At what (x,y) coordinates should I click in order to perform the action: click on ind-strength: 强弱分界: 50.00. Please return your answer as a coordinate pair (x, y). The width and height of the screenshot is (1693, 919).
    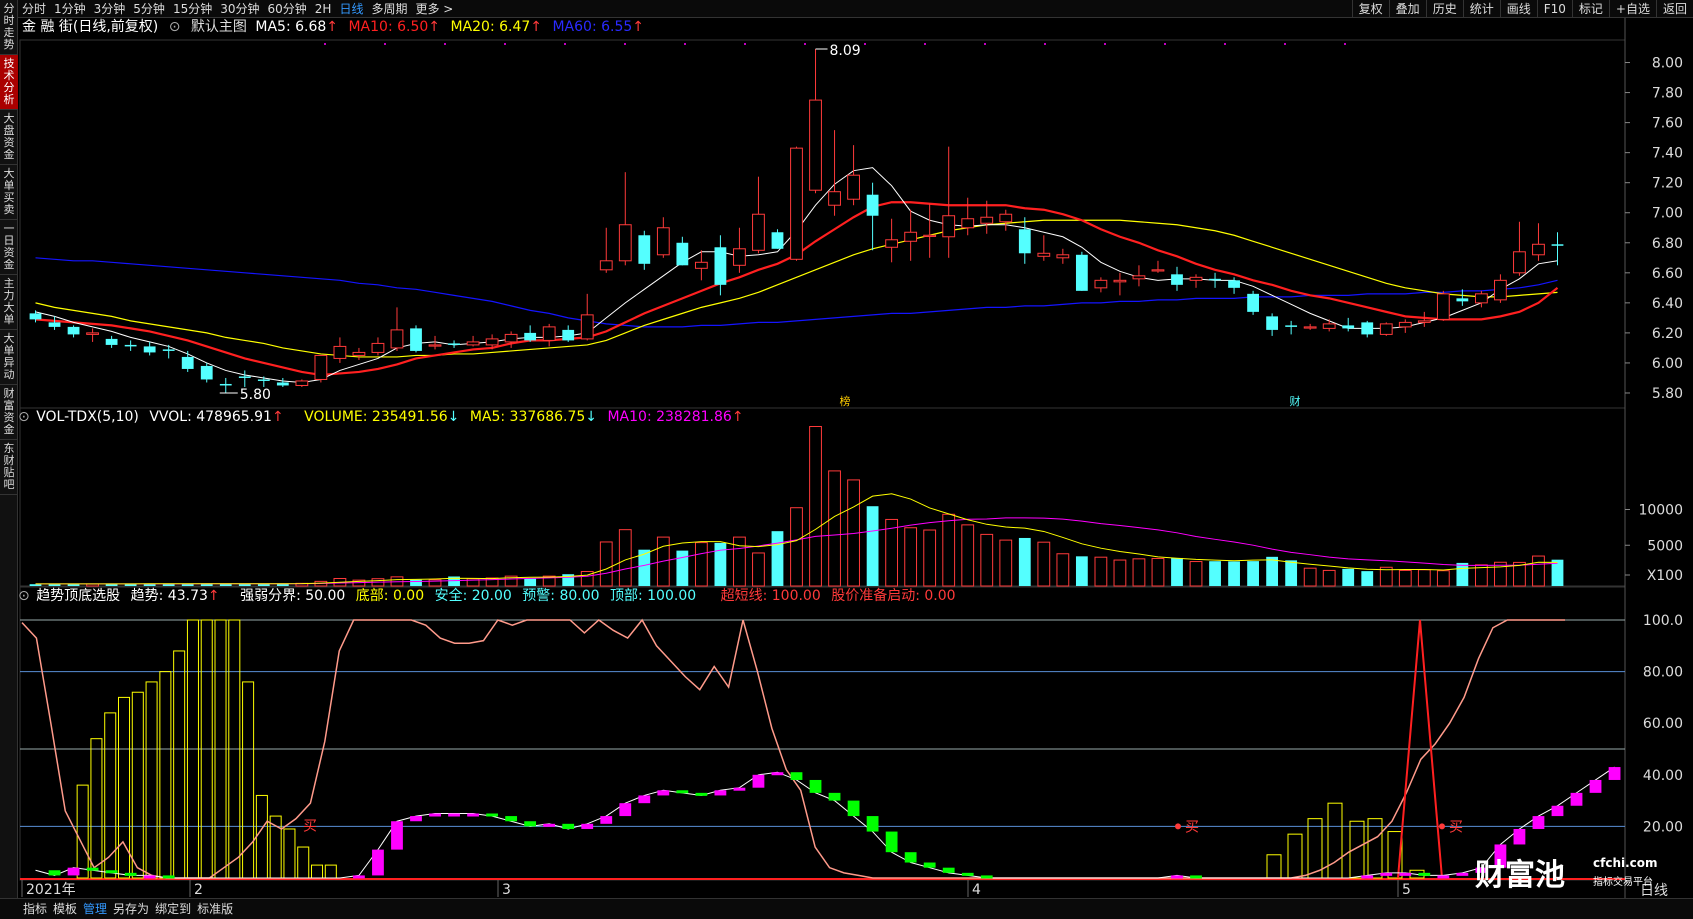
    Looking at the image, I should click on (293, 596).